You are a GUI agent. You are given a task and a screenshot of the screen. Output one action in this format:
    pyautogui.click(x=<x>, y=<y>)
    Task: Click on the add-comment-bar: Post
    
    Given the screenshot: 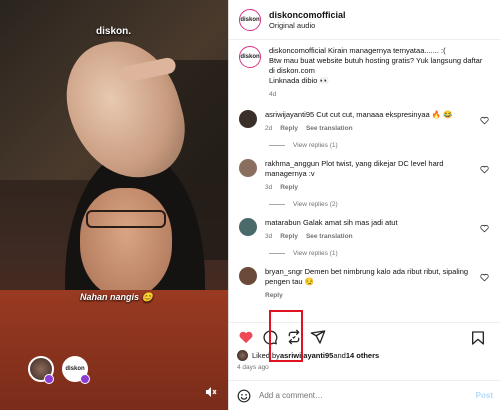 What is the action you would take?
    pyautogui.click(x=364, y=395)
    